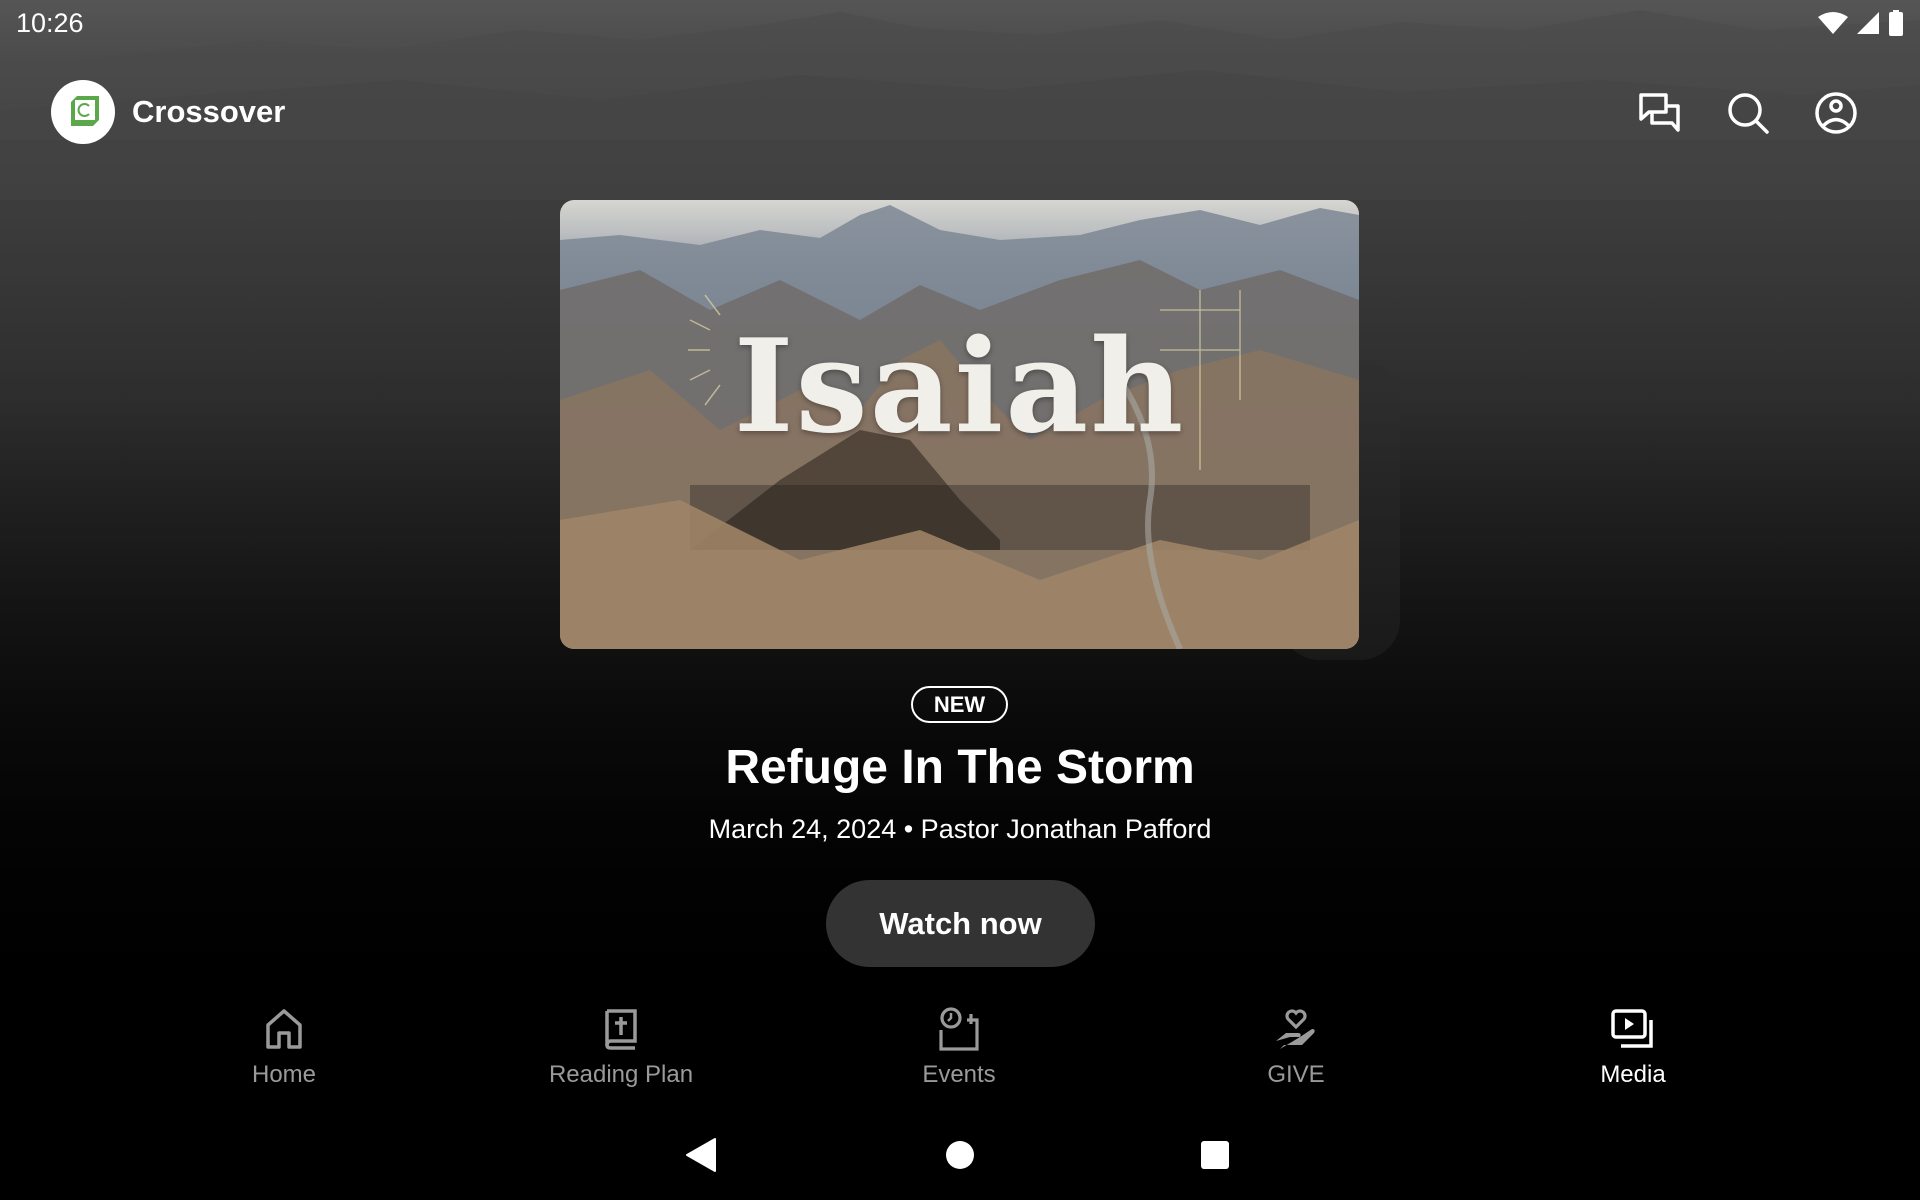  I want to click on system-navigation-bar, so click(960, 1155).